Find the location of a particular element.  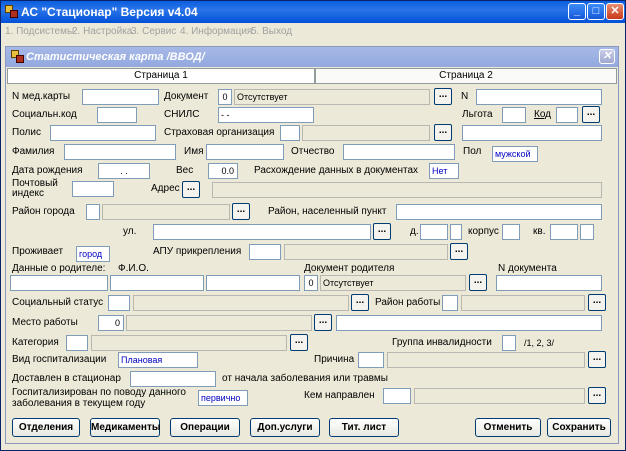

card-title-bar: Статистическая карта /ВВОД/ ✕ is located at coordinates (312, 57).